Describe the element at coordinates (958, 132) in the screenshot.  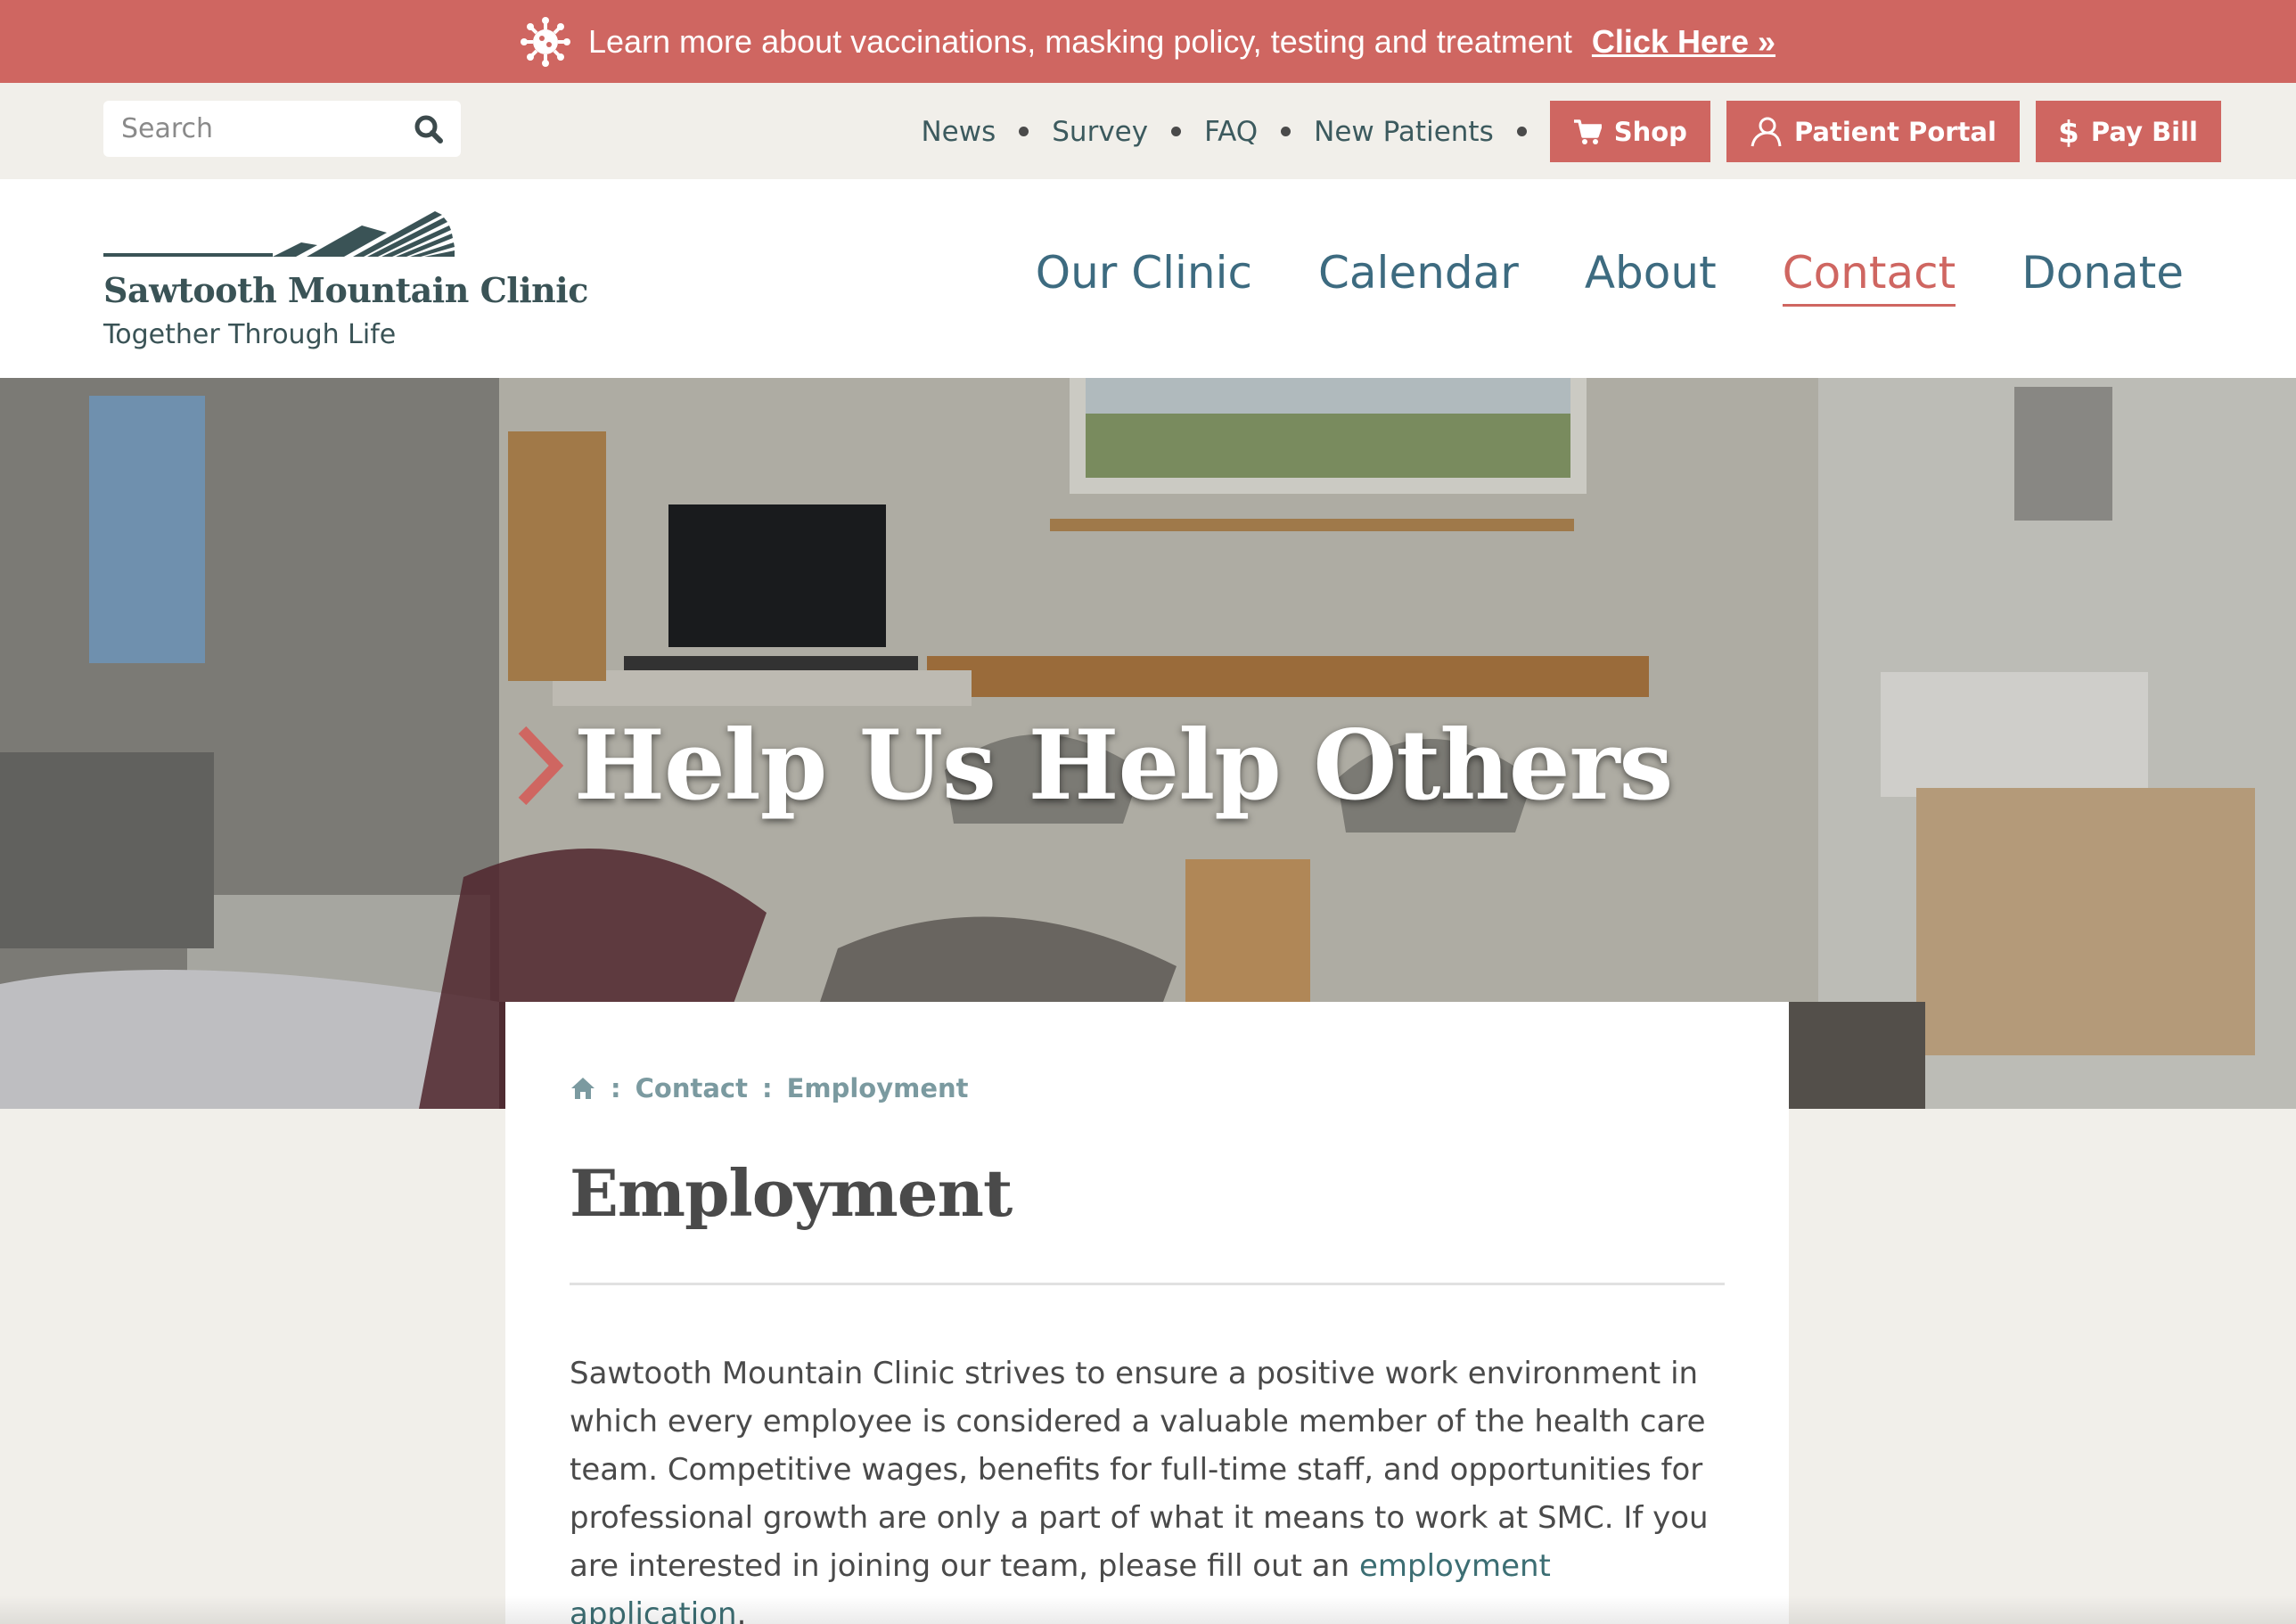
I see `news-link: News` at that location.